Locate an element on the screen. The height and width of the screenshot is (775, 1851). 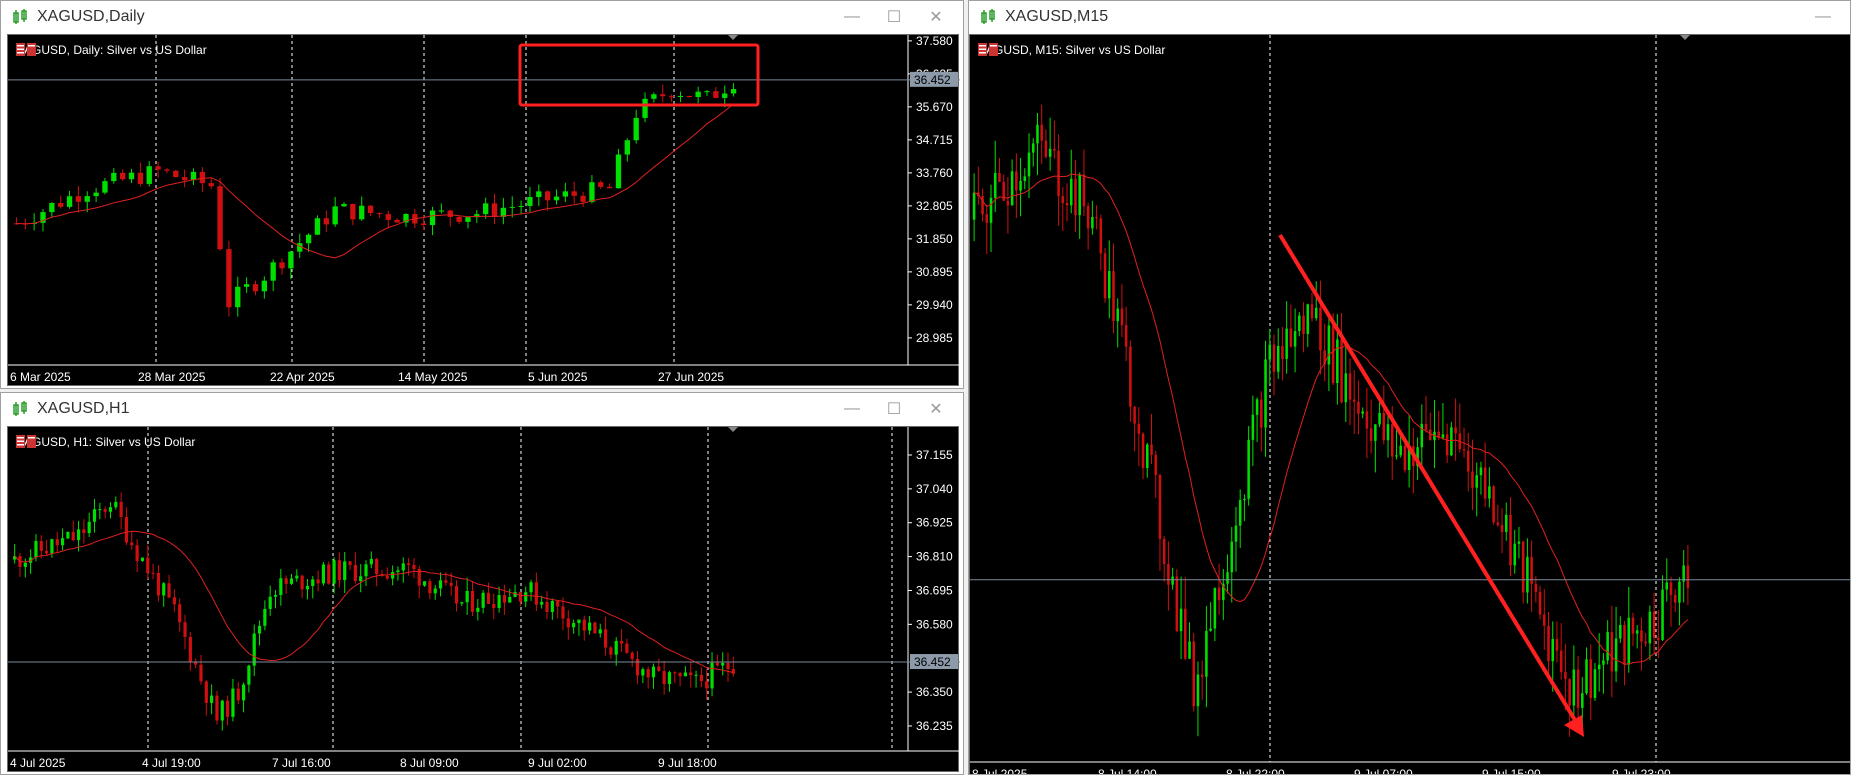
price-tick-label: 34.715 is located at coordinates (934, 140).